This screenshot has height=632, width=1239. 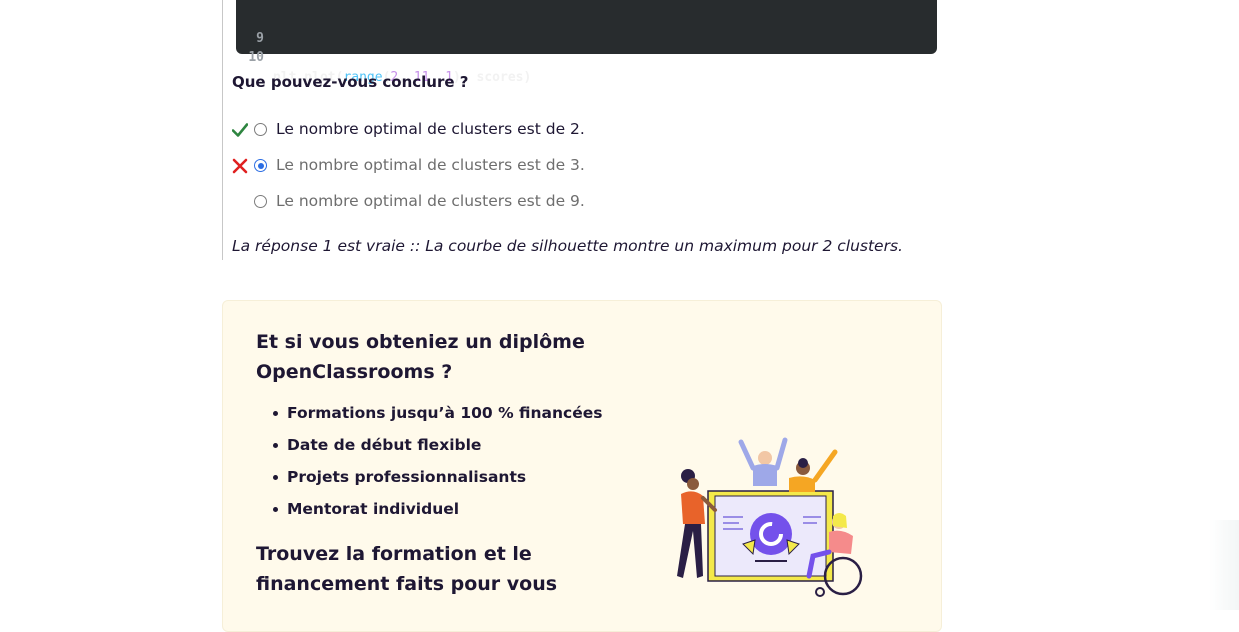 What do you see at coordinates (430, 165) in the screenshot?
I see `option-label: Le nombre optimal de clusters est de 3.` at bounding box center [430, 165].